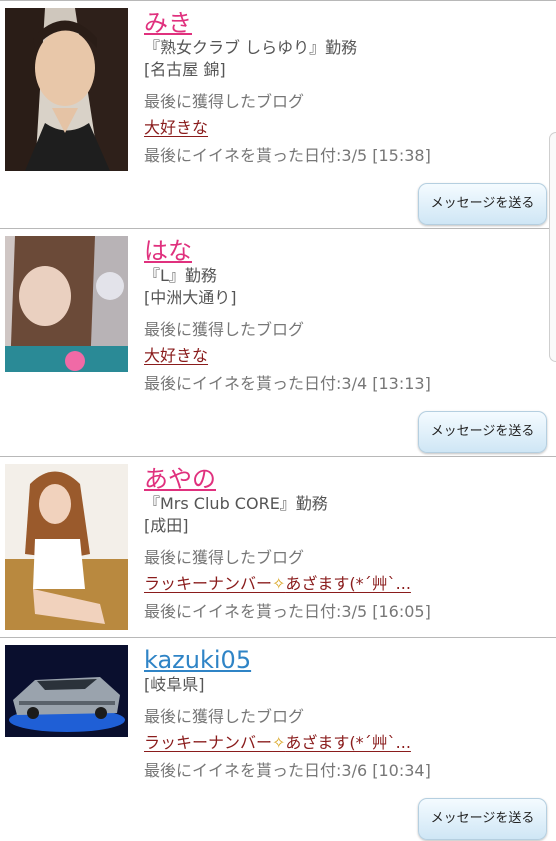  What do you see at coordinates (346, 660) in the screenshot?
I see `user-name-link: kazuki05` at bounding box center [346, 660].